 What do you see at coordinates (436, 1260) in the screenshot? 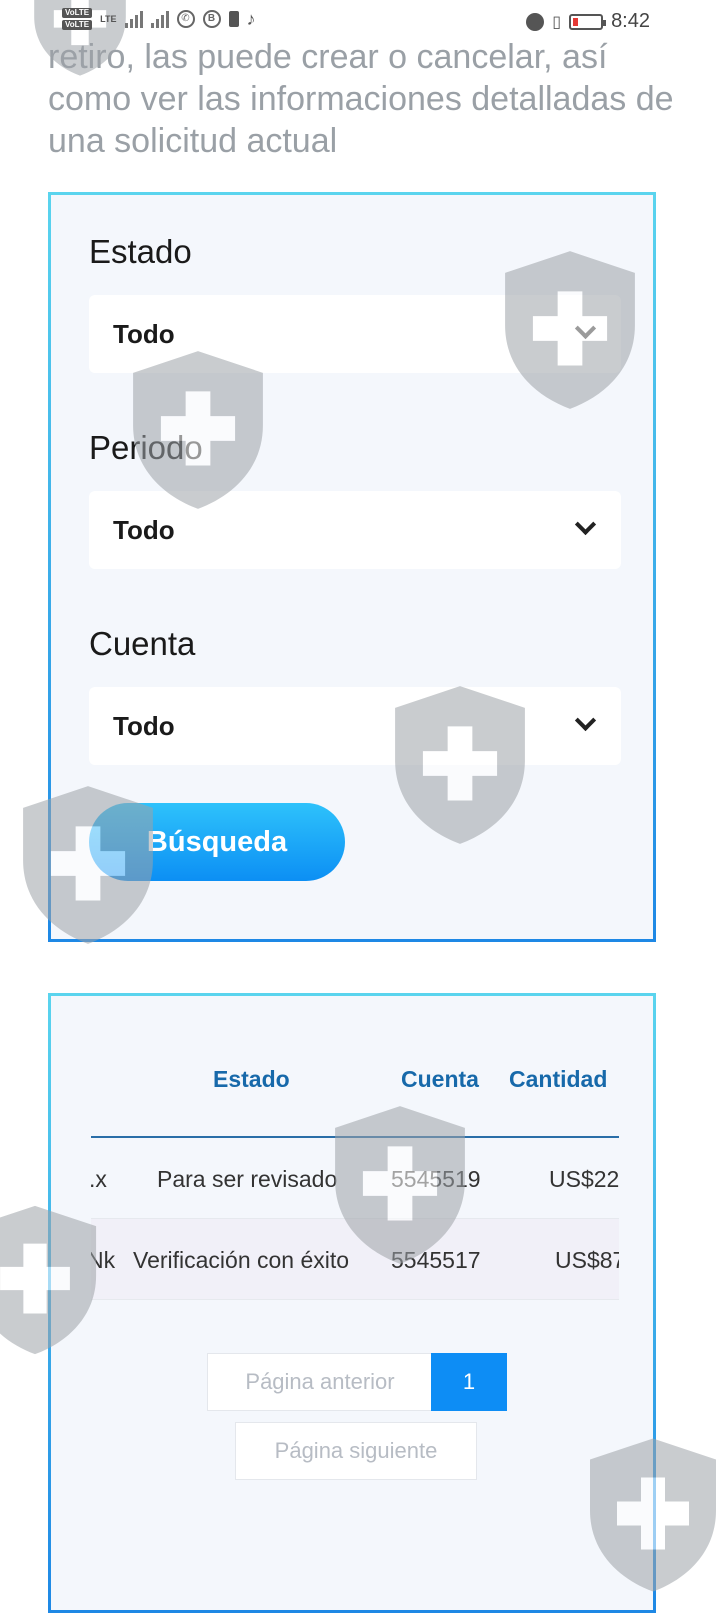
I see `cell-cuenta: 5545517` at bounding box center [436, 1260].